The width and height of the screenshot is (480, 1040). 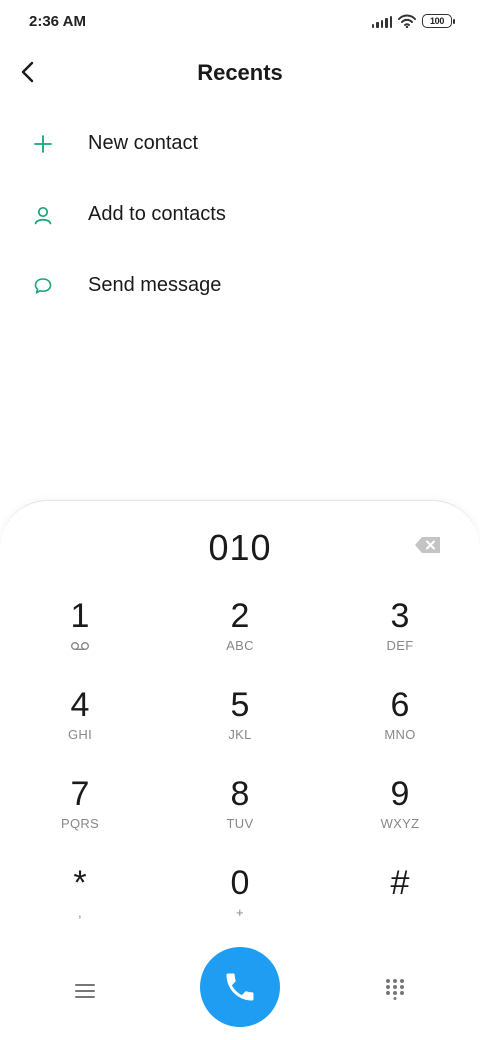 What do you see at coordinates (80, 904) in the screenshot?
I see `key-star: * ,` at bounding box center [80, 904].